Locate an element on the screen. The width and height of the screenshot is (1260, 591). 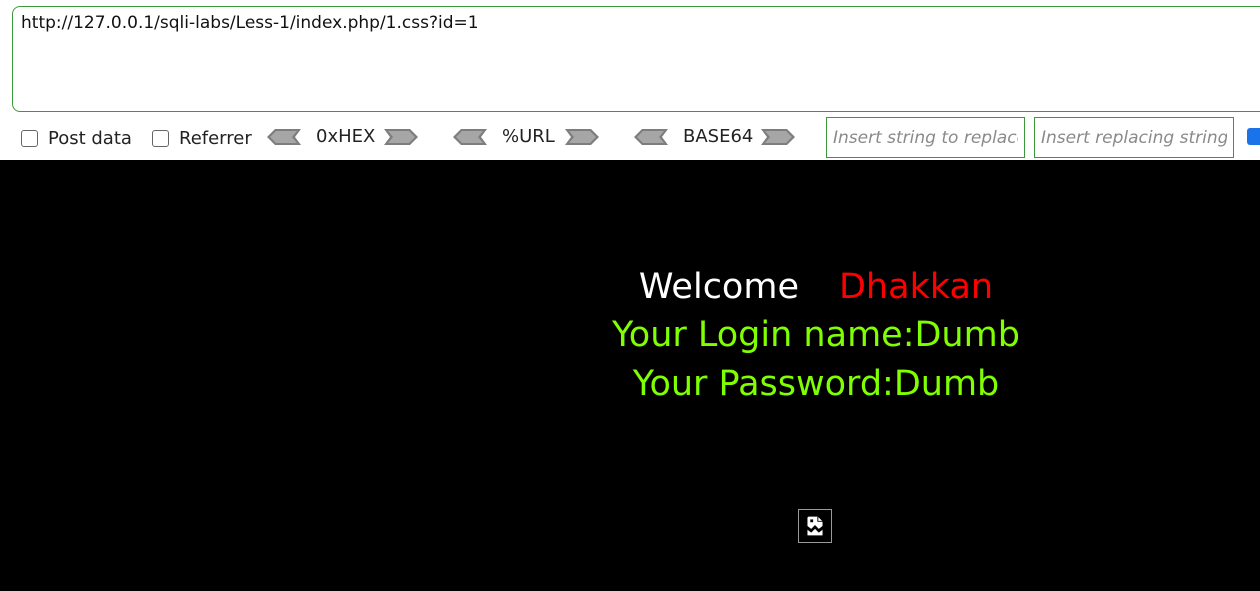
hex-label: 0xHEX is located at coordinates (346, 136).